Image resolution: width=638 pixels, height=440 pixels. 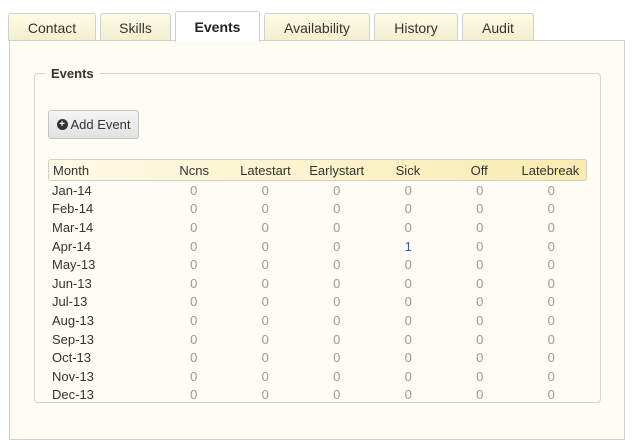 I want to click on month-cell: Mar-14, so click(x=73, y=227).